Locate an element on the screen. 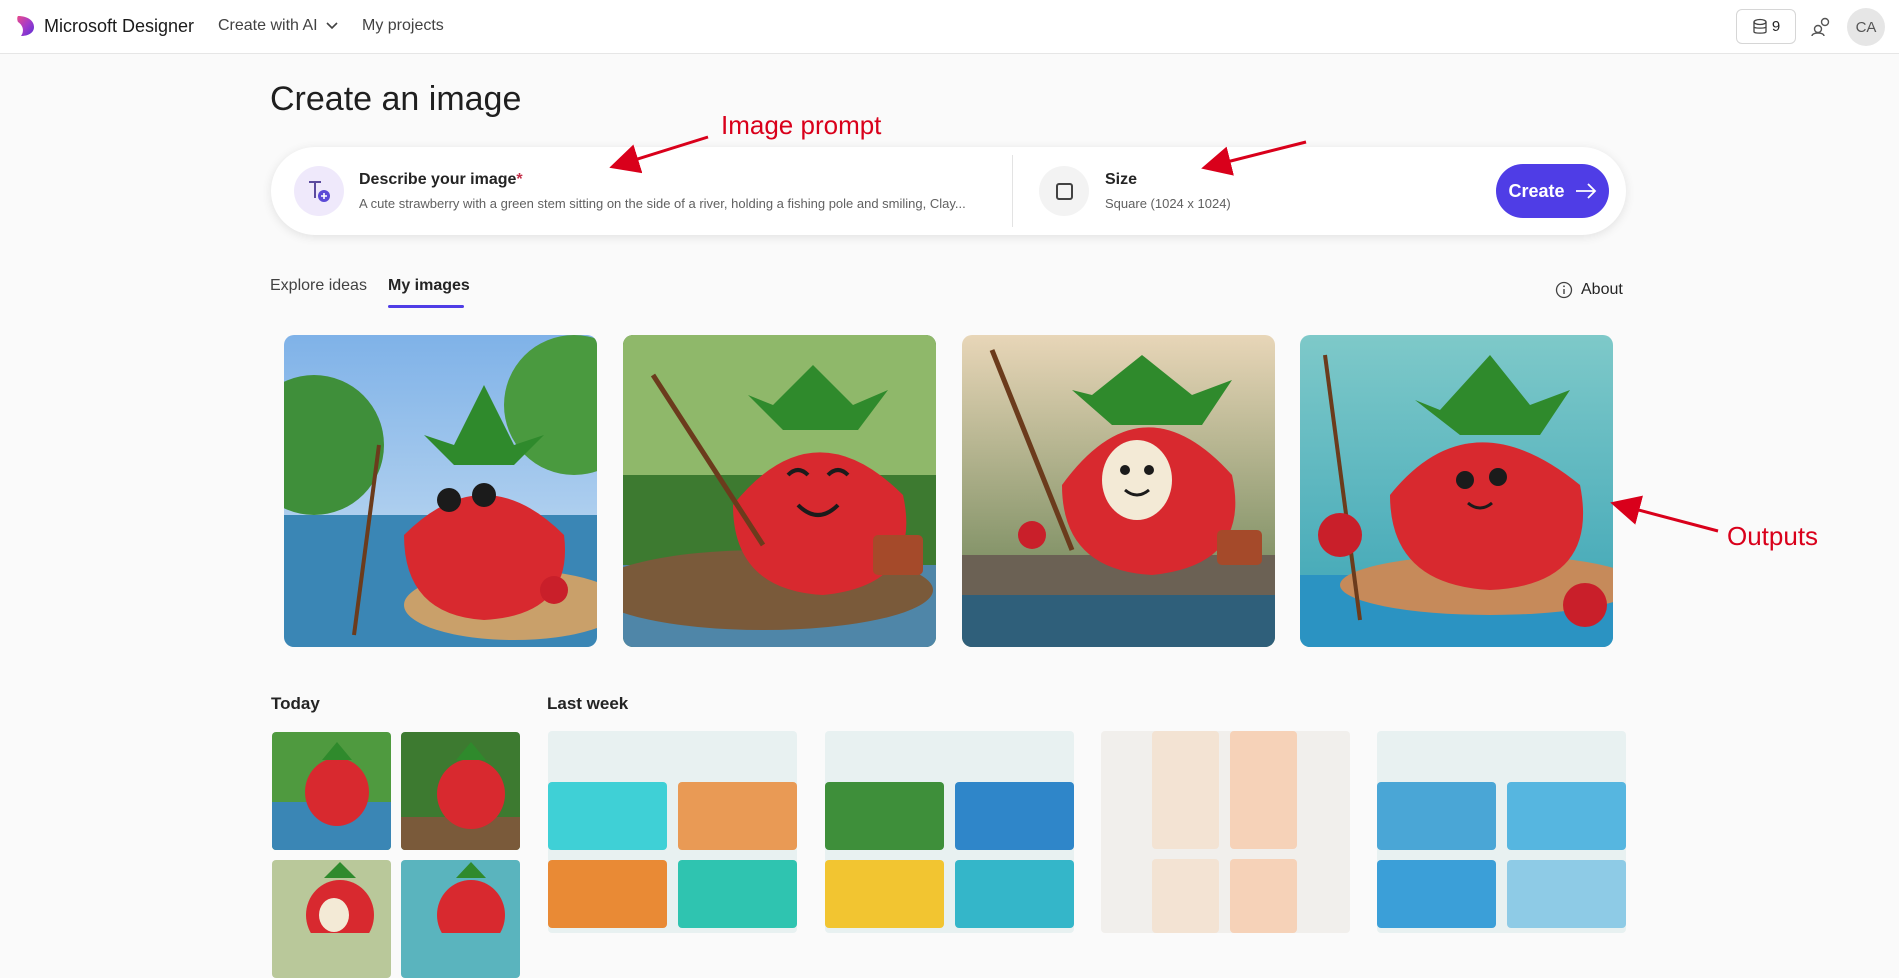 The height and width of the screenshot is (978, 1899). create-button-label: Create is located at coordinates (1536, 190).